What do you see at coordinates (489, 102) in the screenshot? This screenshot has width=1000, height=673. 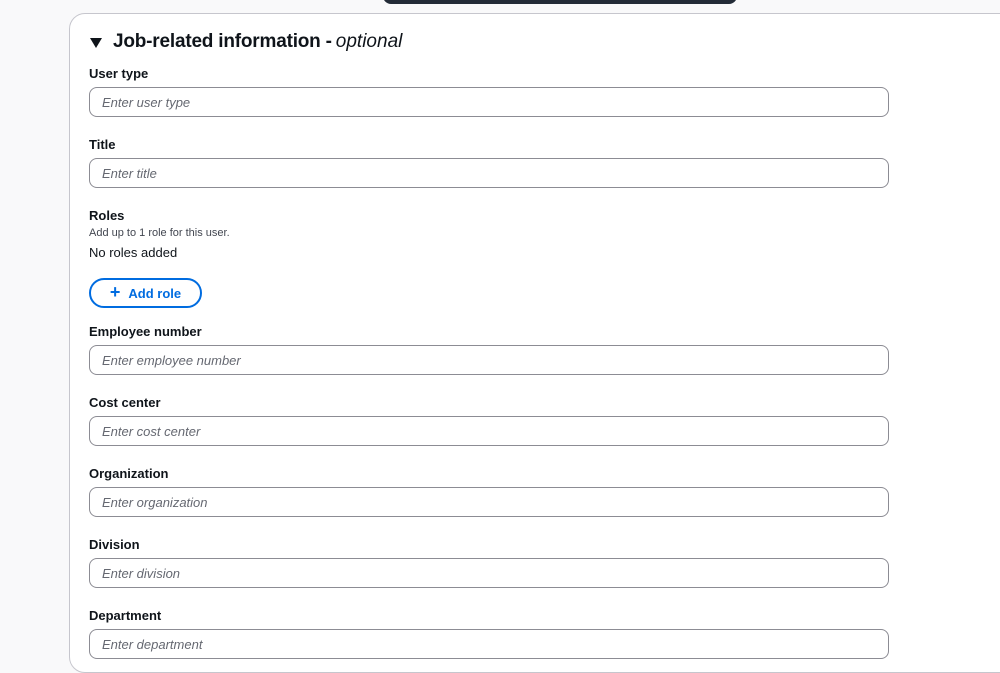 I see `user-type-input` at bounding box center [489, 102].